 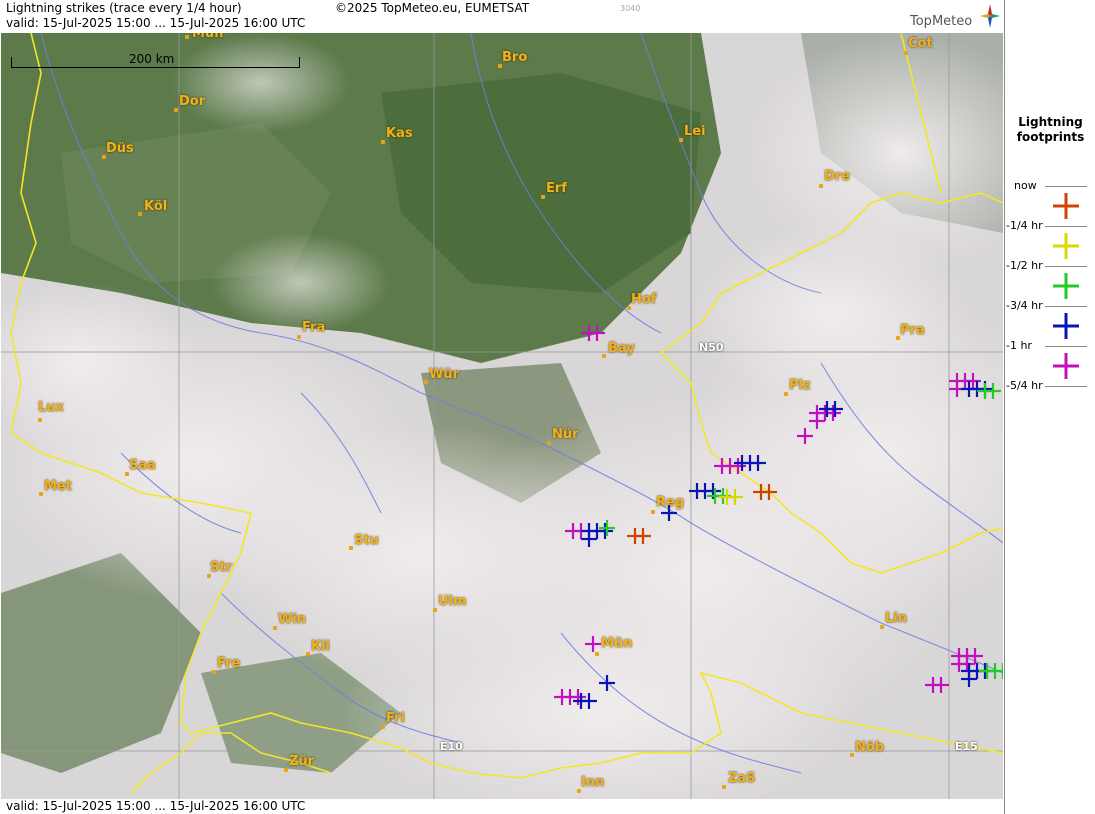 What do you see at coordinates (124, 8) in the screenshot?
I see `map-title: Lightning strikes (trace every 1/4 hour)` at bounding box center [124, 8].